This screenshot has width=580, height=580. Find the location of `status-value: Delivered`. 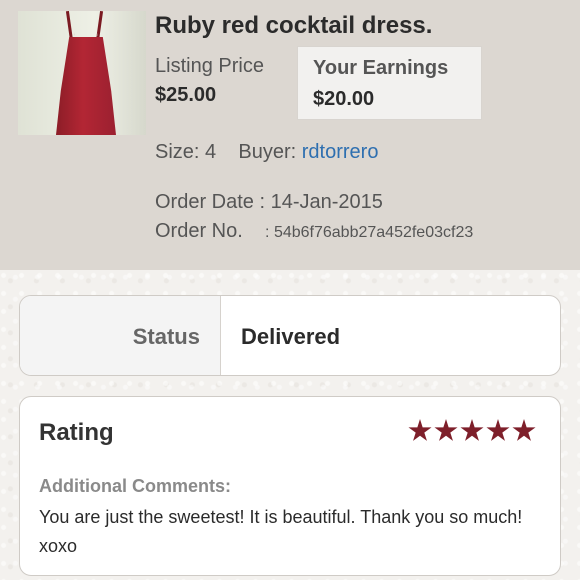

status-value: Delivered is located at coordinates (291, 336).